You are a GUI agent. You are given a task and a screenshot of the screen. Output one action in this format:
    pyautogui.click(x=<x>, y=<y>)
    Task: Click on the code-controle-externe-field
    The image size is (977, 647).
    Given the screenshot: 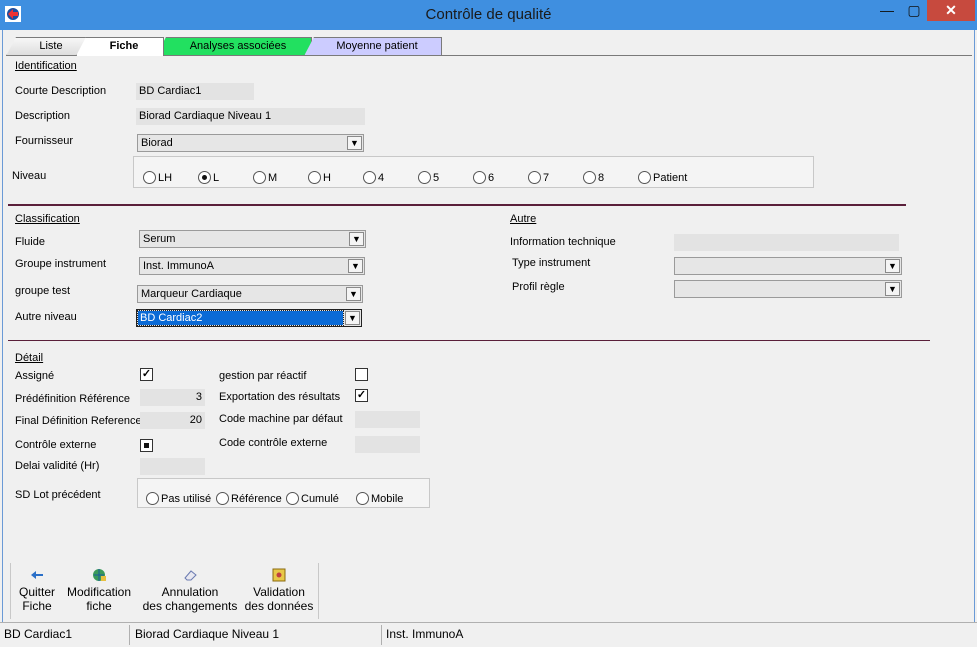 What is the action you would take?
    pyautogui.click(x=387, y=444)
    